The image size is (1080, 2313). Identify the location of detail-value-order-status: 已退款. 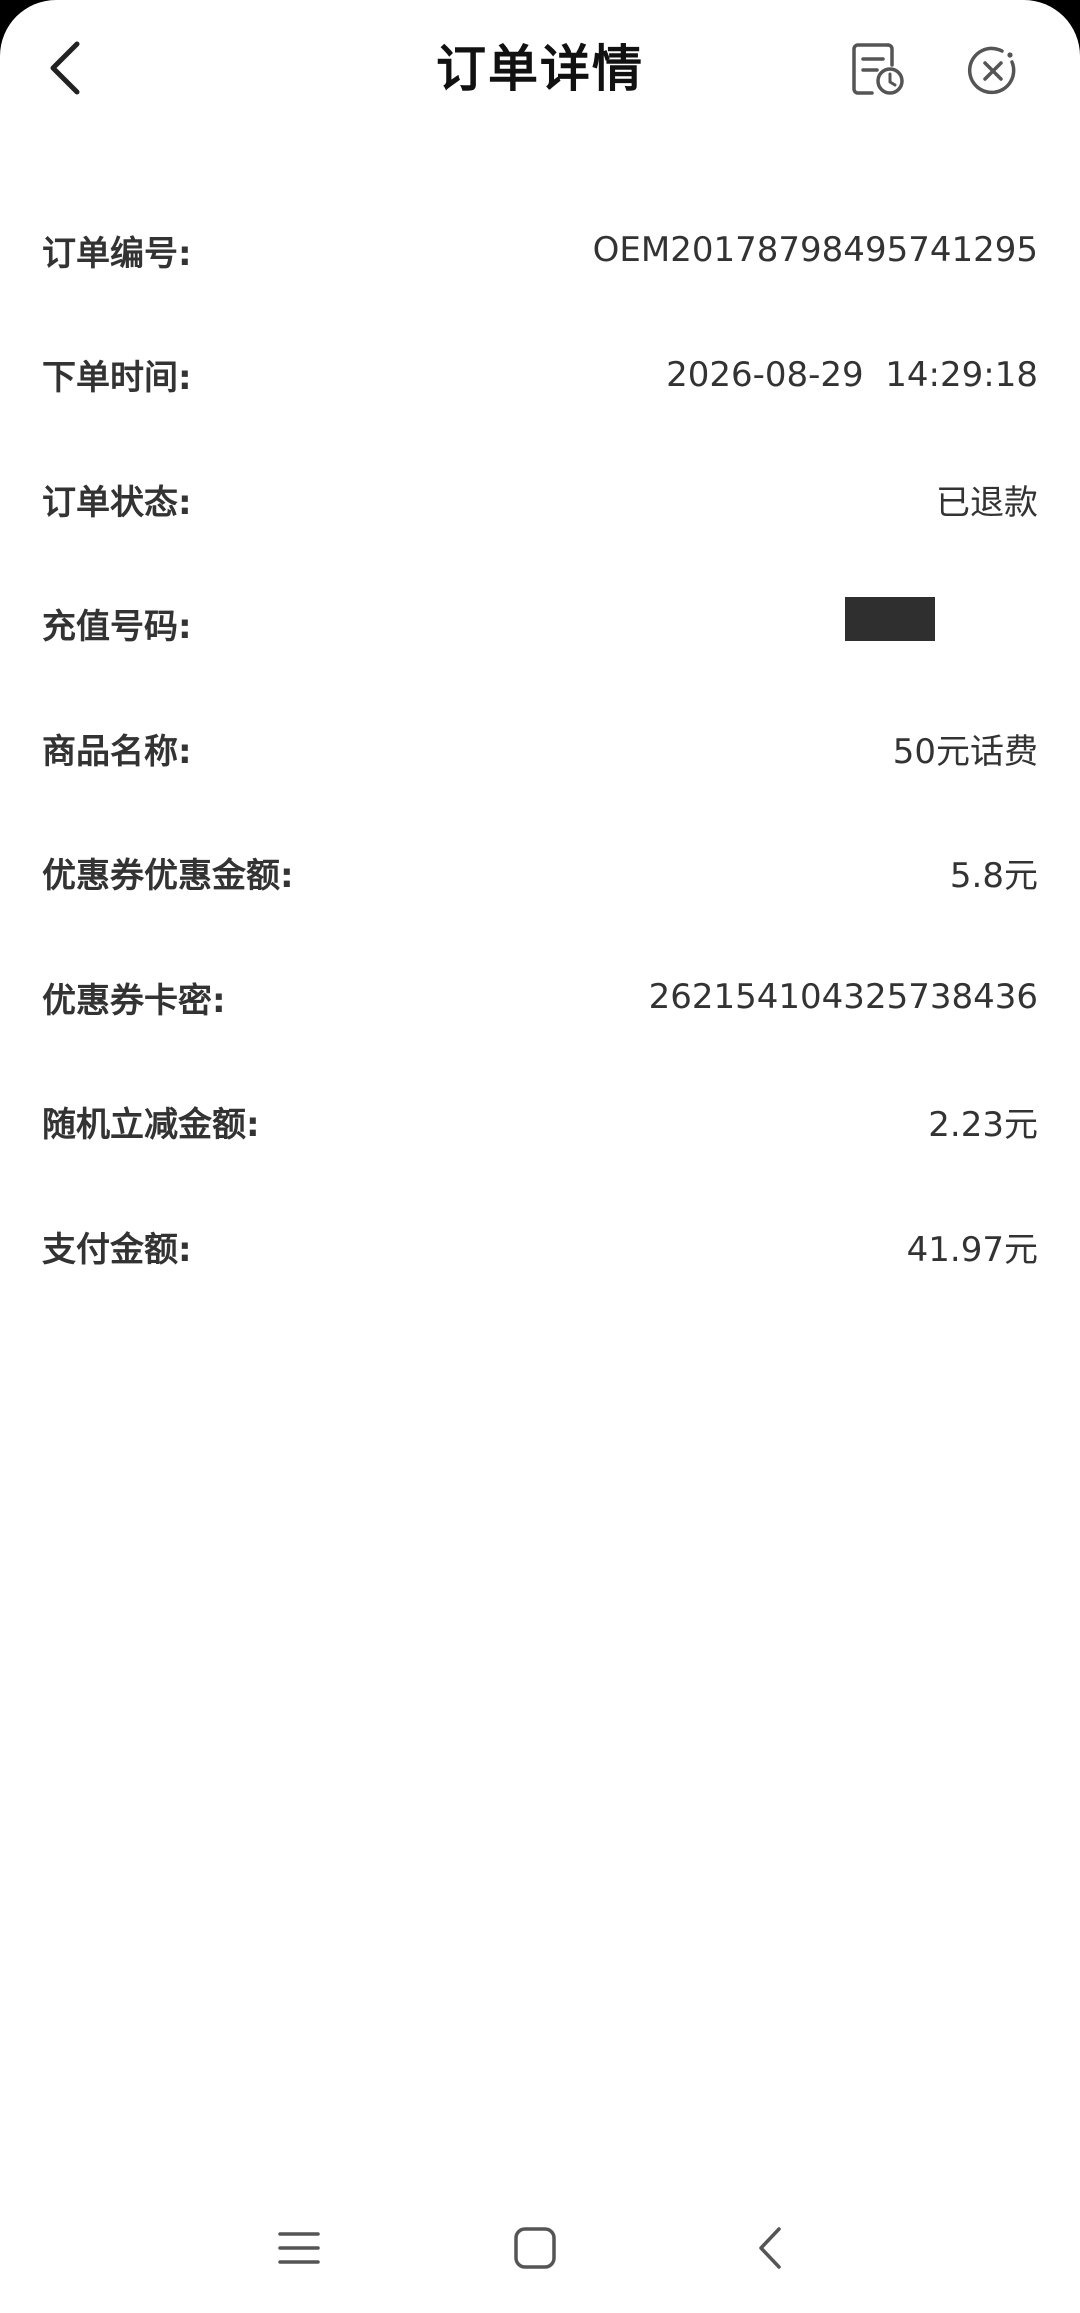
(987, 502).